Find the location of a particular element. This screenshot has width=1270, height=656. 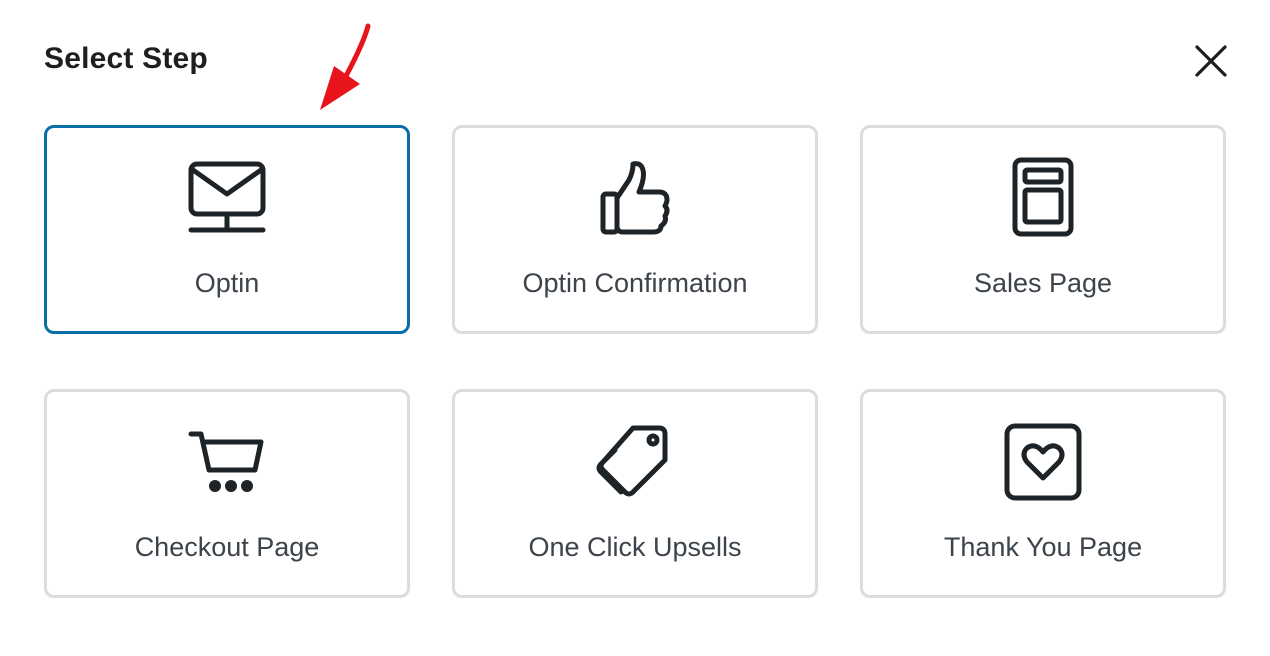

step-label: One Click Upsells is located at coordinates (635, 547).